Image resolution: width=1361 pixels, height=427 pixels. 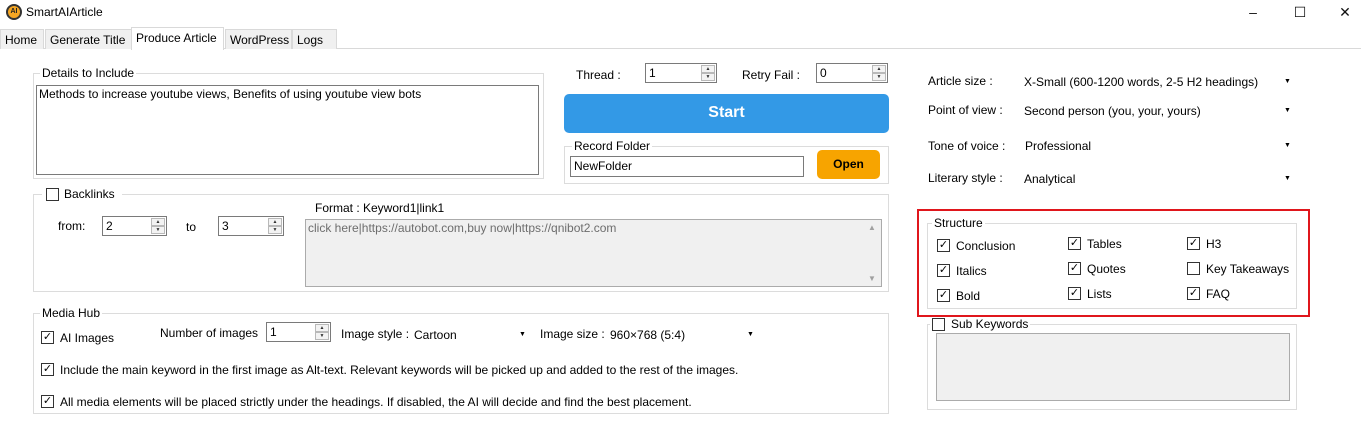 What do you see at coordinates (943, 270) in the screenshot?
I see `italics-checkbox: ✓` at bounding box center [943, 270].